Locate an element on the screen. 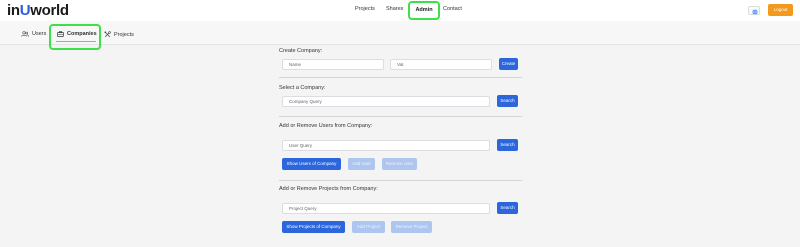  show-users-button: Show Users of Company is located at coordinates (311, 164).